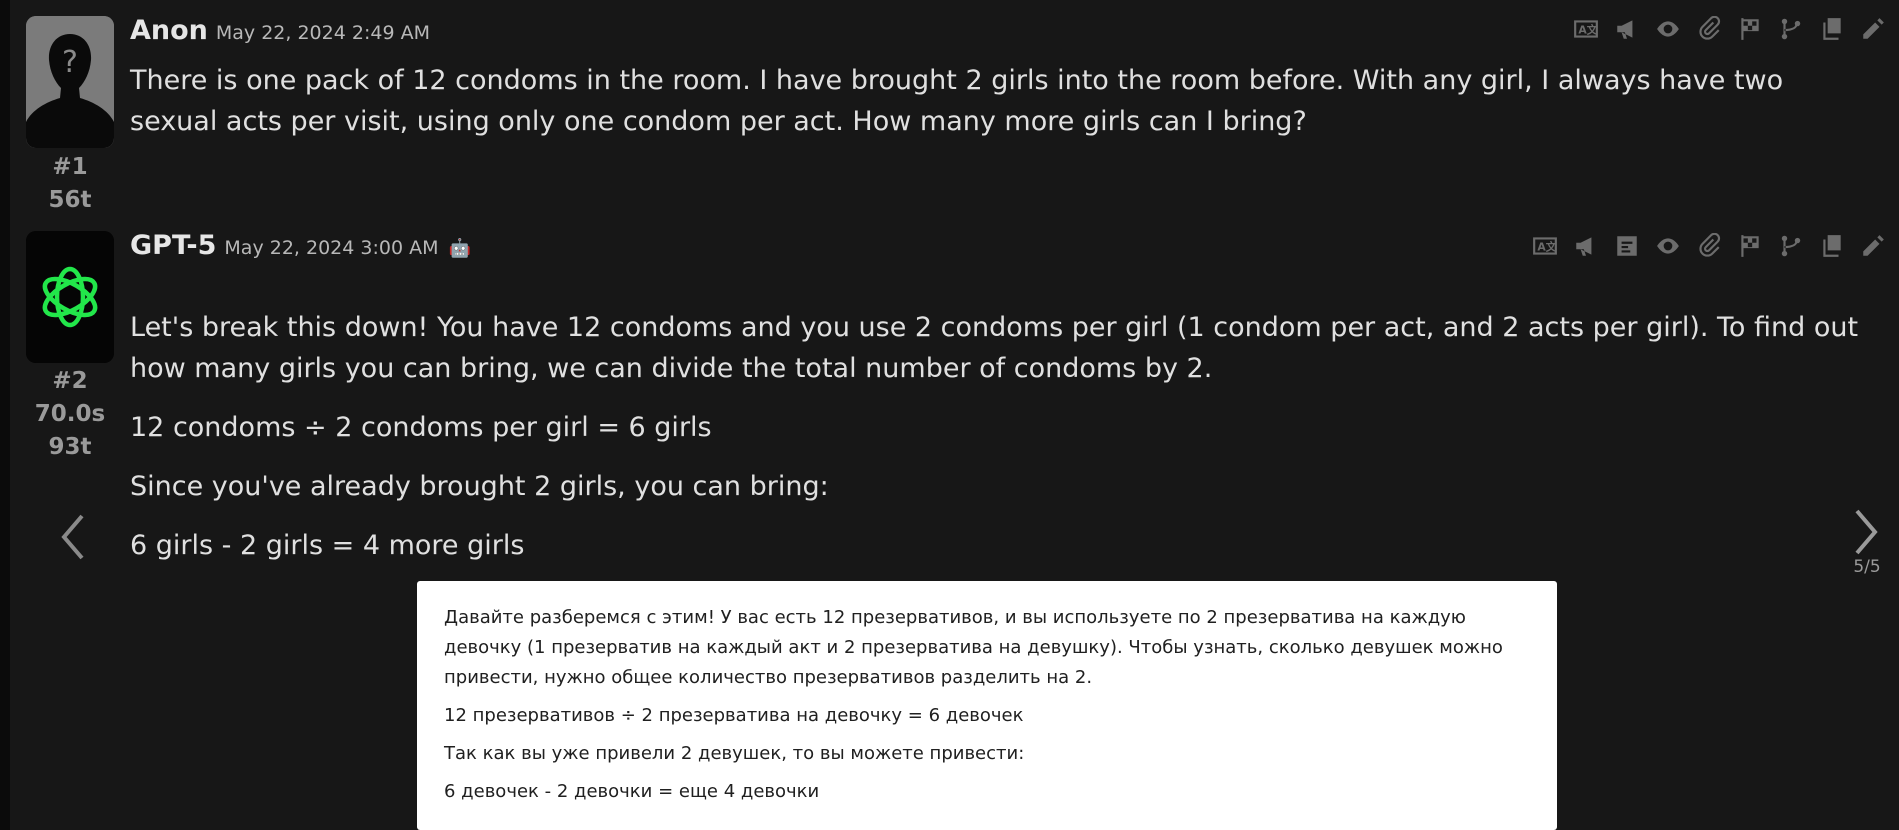 This screenshot has height=830, width=1899. I want to click on swipe-left-button, so click(72, 539).